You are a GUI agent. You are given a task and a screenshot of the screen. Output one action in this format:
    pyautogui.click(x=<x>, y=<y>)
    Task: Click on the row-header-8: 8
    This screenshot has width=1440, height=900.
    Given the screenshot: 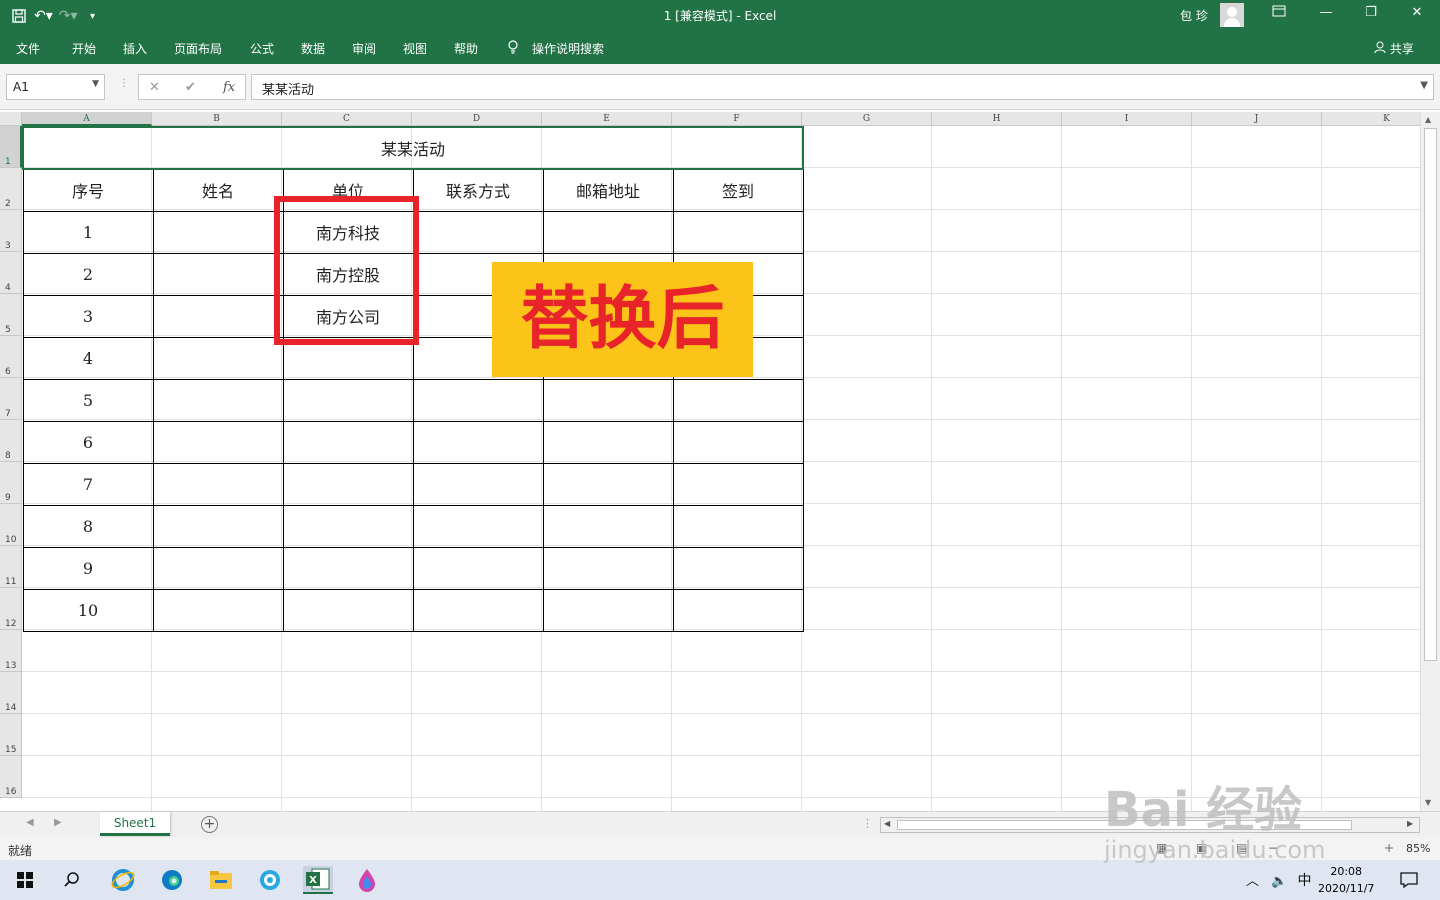 What is the action you would take?
    pyautogui.click(x=11, y=441)
    